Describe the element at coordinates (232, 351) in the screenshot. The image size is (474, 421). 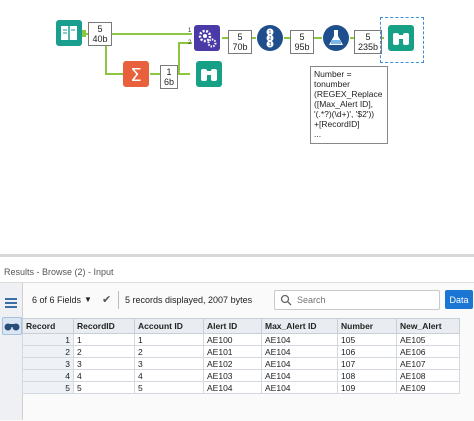
I see `table-cell: AE101` at that location.